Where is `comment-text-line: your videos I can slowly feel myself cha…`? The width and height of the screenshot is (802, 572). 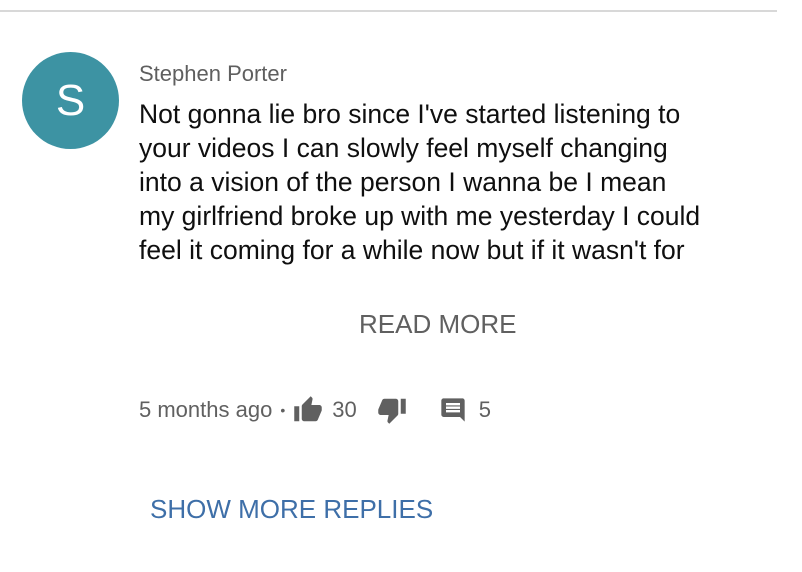 comment-text-line: your videos I can slowly feel myself cha… is located at coordinates (403, 148).